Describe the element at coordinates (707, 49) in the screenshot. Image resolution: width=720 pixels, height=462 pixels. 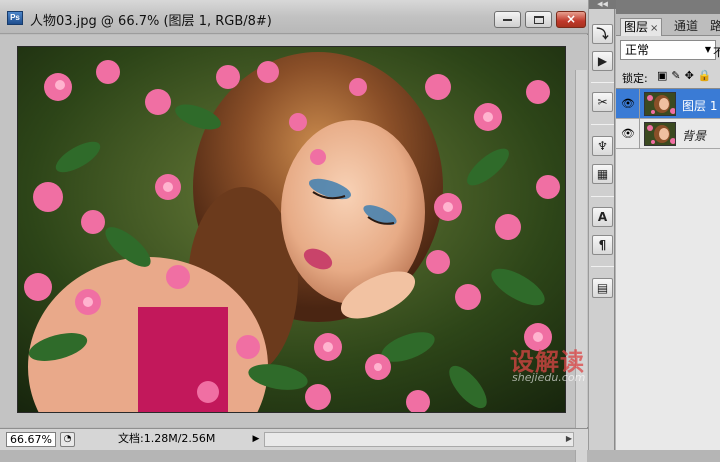
I see `chevron-down-icon: ▼` at that location.